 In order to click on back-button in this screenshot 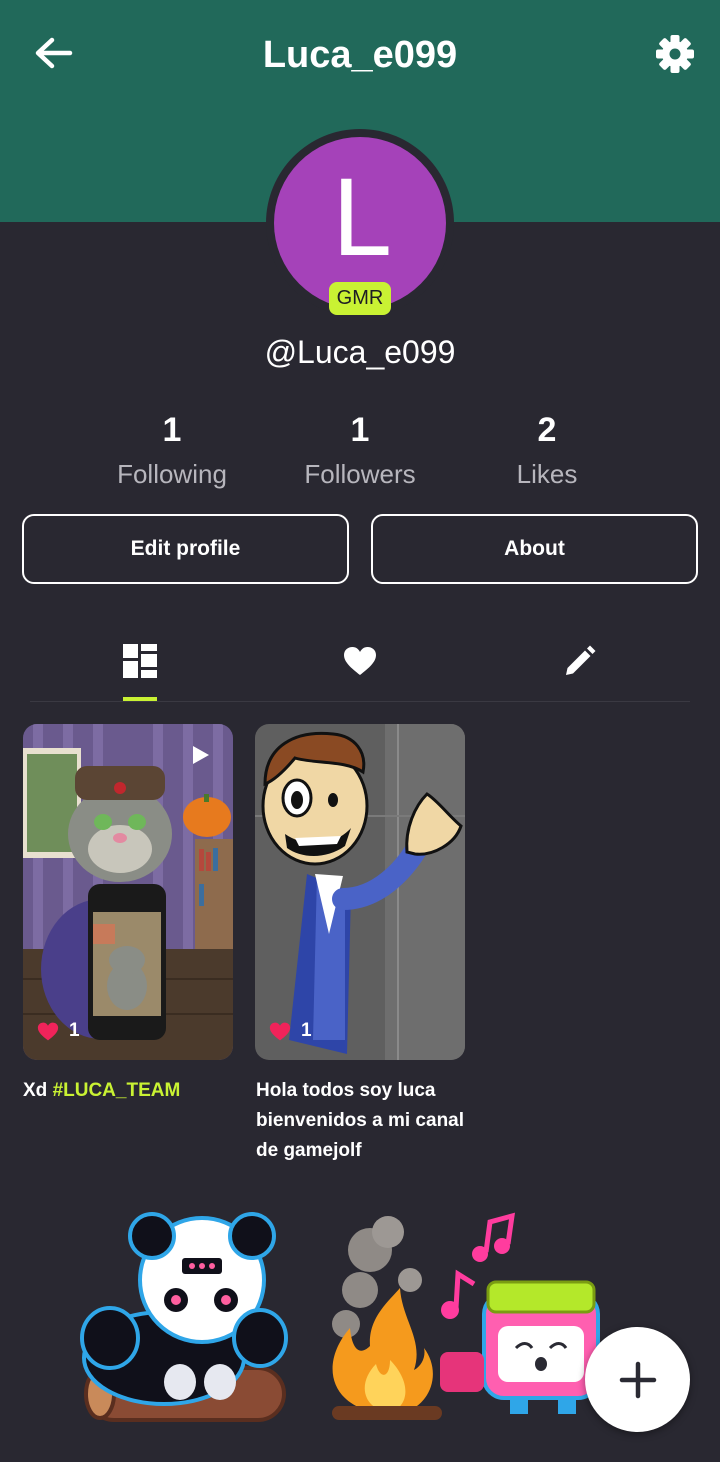, I will do `click(53, 53)`.